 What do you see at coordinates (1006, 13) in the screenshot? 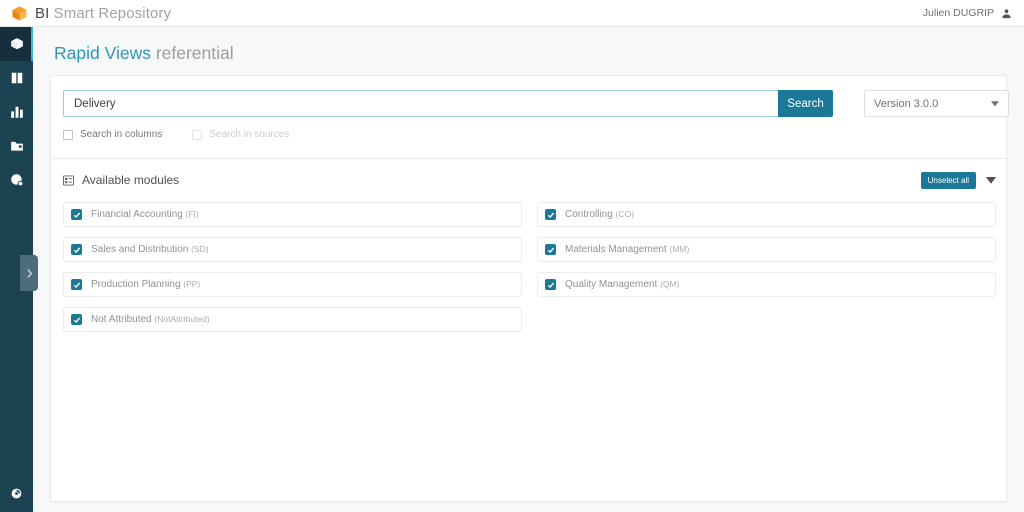
I see `person-icon` at bounding box center [1006, 13].